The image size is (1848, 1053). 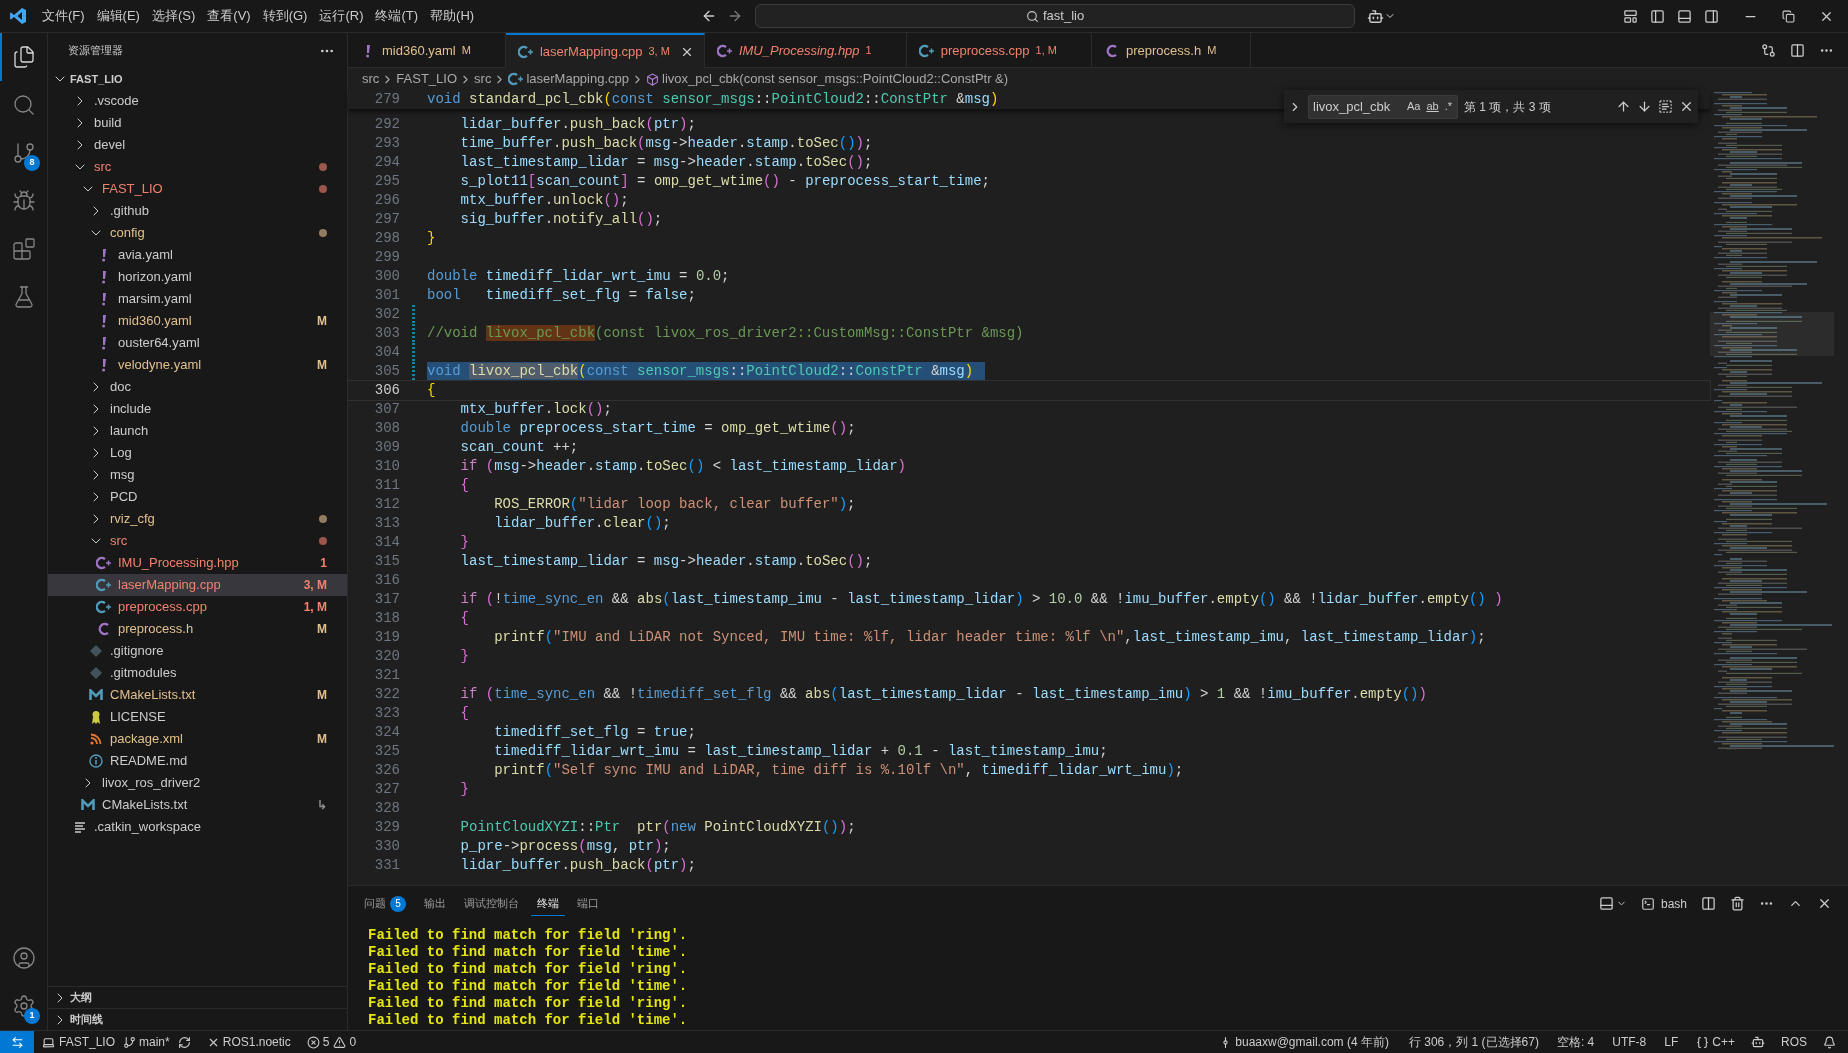 I want to click on shell-label: bash, so click(x=1673, y=903).